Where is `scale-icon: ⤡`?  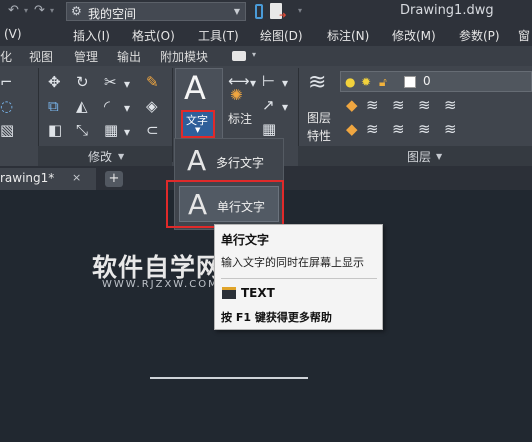
scale-icon: ⤡ is located at coordinates (82, 130).